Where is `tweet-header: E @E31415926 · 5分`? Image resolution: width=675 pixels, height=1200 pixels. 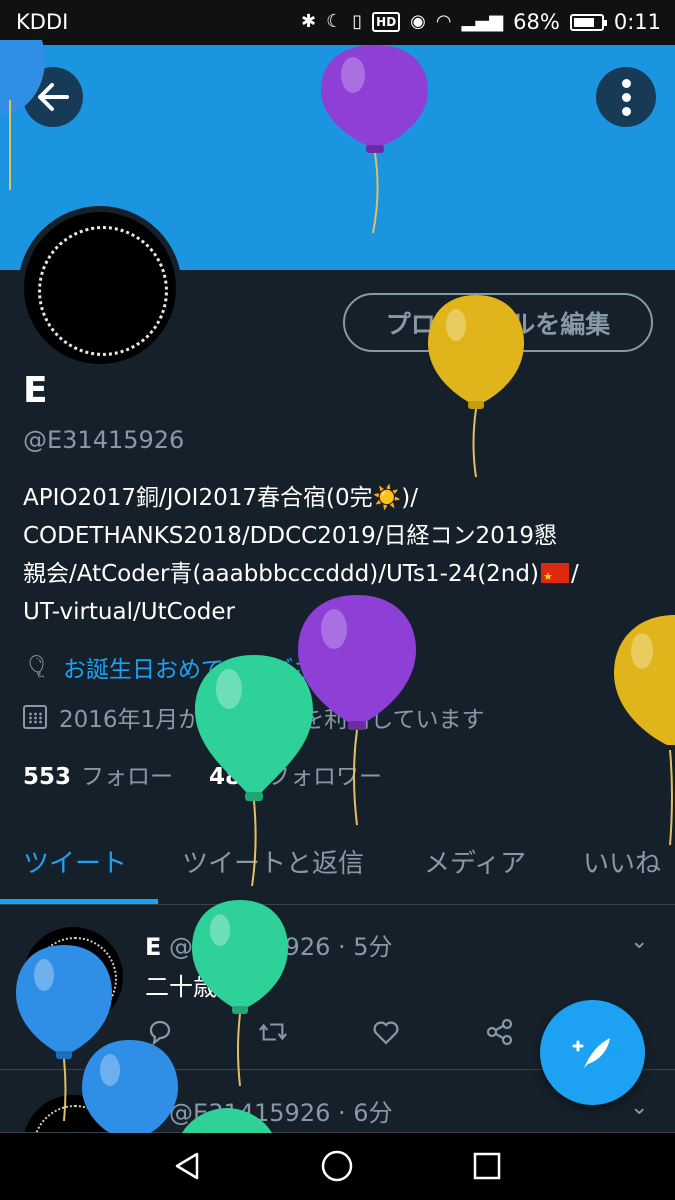 tweet-header: E @E31415926 · 5分 is located at coordinates (269, 944).